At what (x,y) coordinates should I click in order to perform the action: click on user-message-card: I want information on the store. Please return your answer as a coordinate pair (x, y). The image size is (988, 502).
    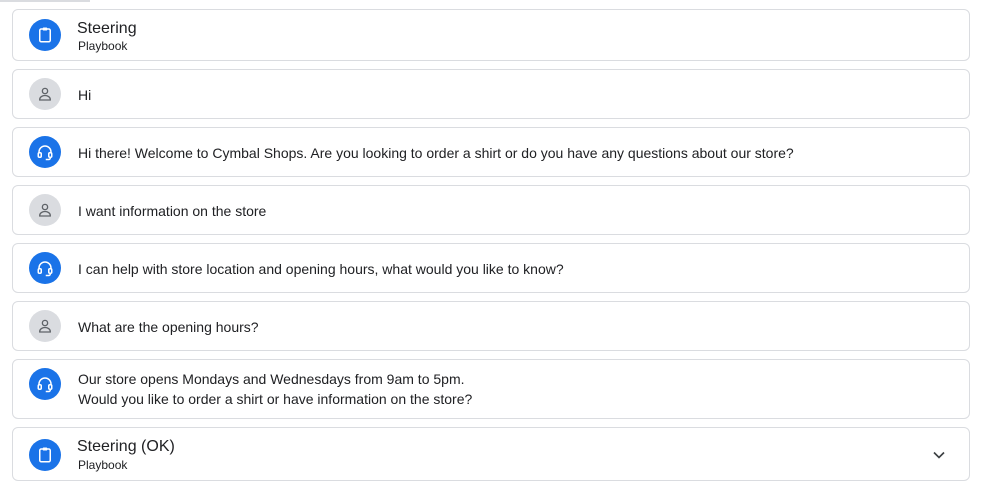
    Looking at the image, I should click on (491, 210).